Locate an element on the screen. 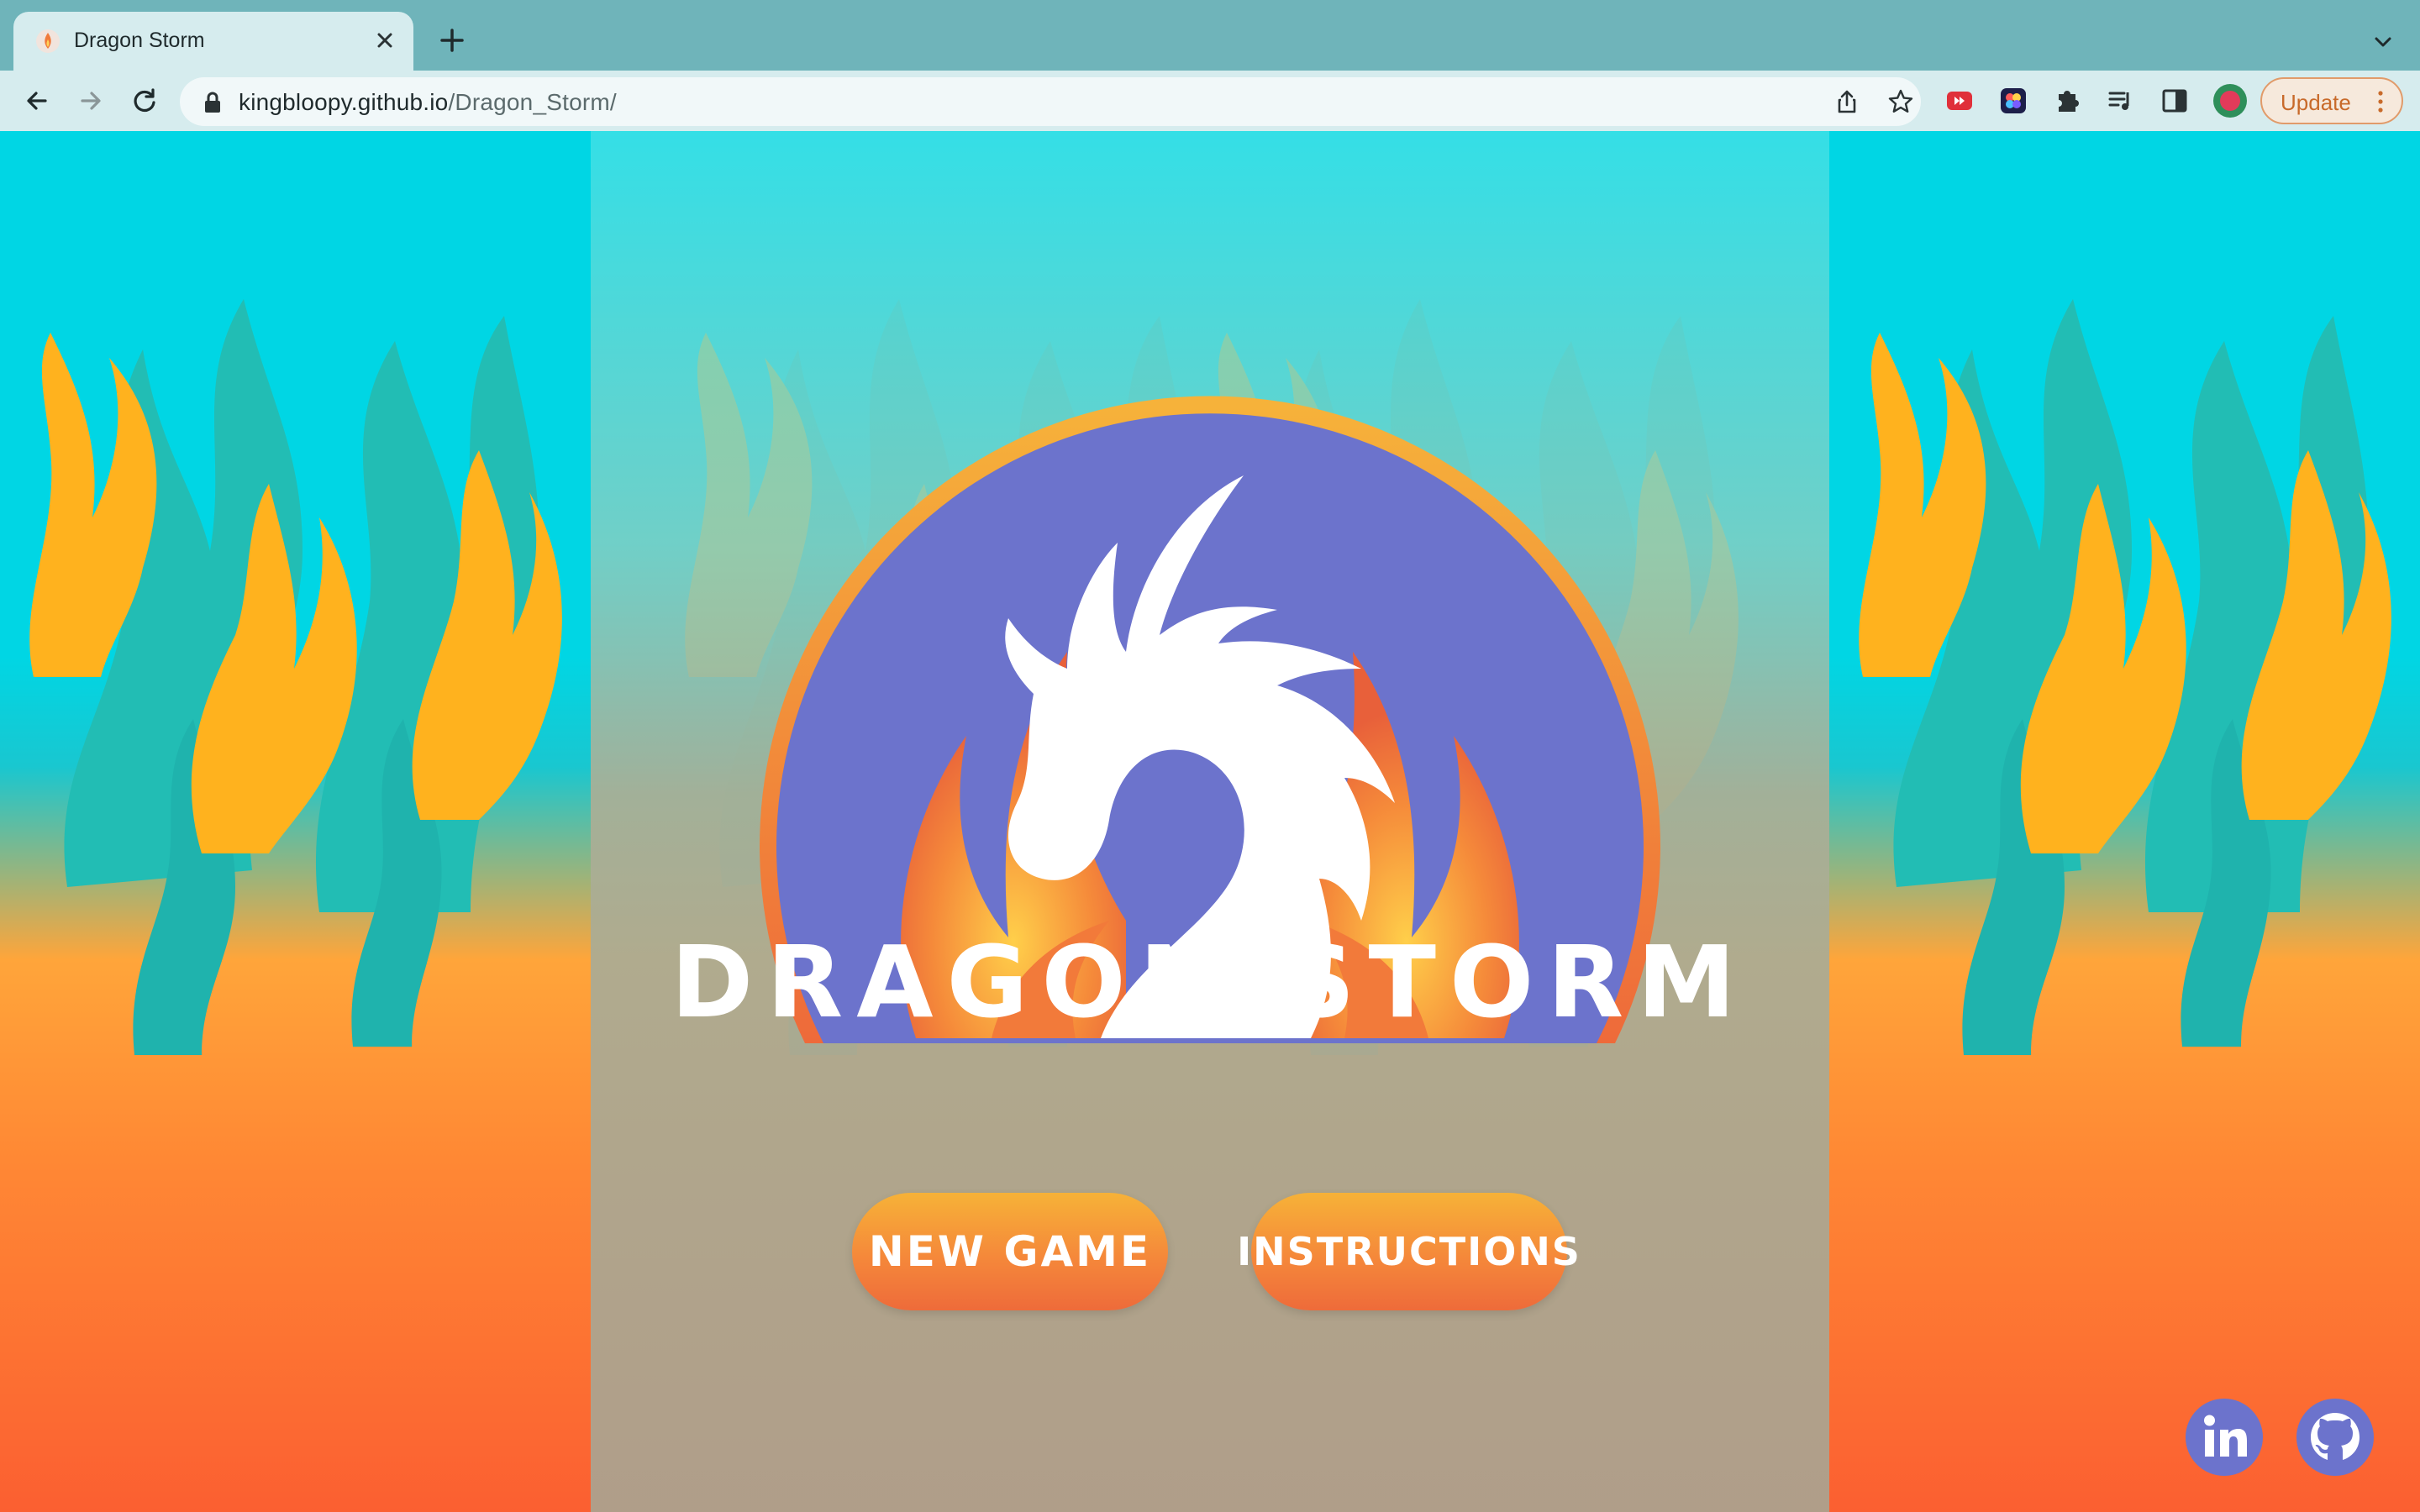 The width and height of the screenshot is (2420, 1512). browser-tab-strip: Dragon Storm is located at coordinates (1210, 35).